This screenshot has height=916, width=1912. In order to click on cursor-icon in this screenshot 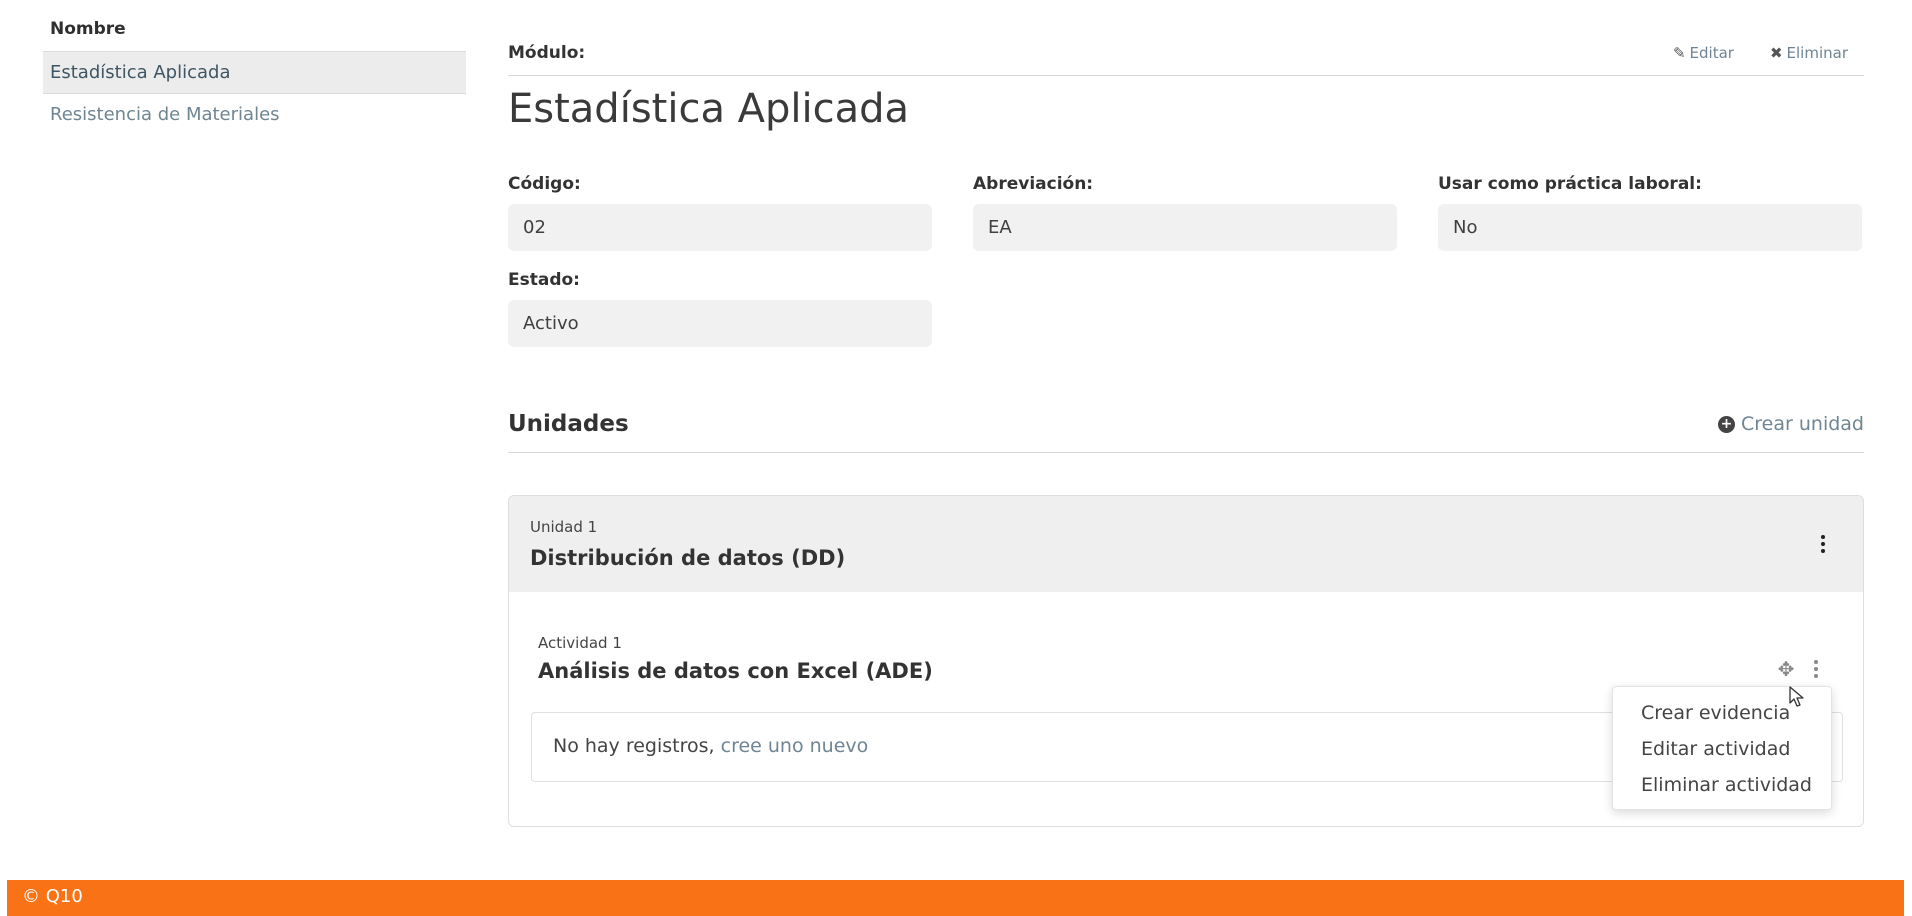, I will do `click(1796, 696)`.